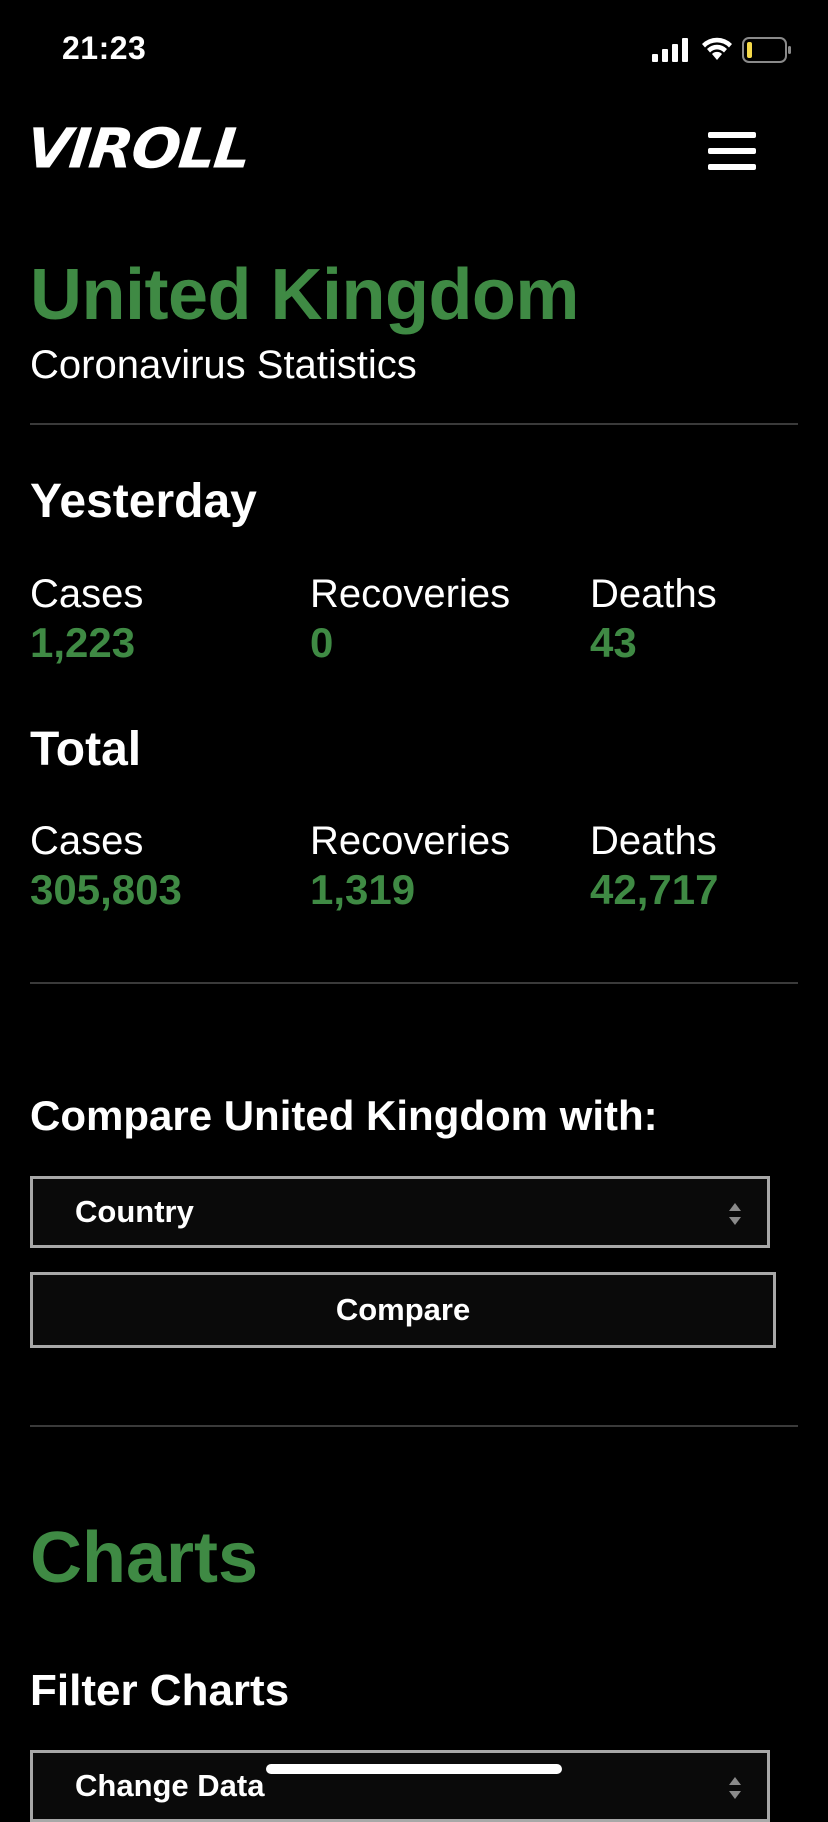 Image resolution: width=828 pixels, height=1822 pixels. I want to click on yesterday-recoveries-stat: Recoveries 0, so click(445, 619).